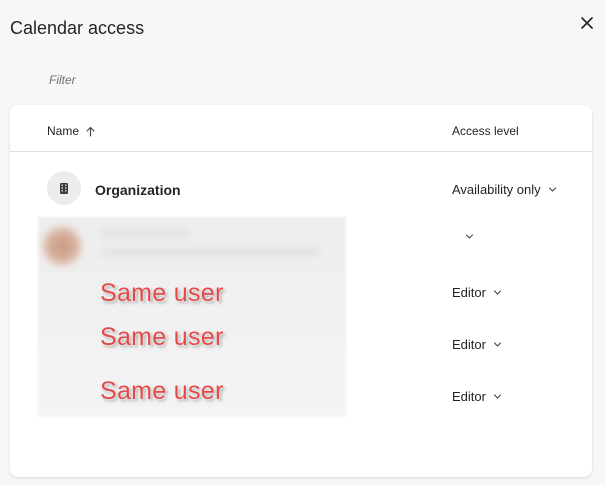 Image resolution: width=606 pixels, height=485 pixels. I want to click on table-header: Name Access level, so click(301, 128).